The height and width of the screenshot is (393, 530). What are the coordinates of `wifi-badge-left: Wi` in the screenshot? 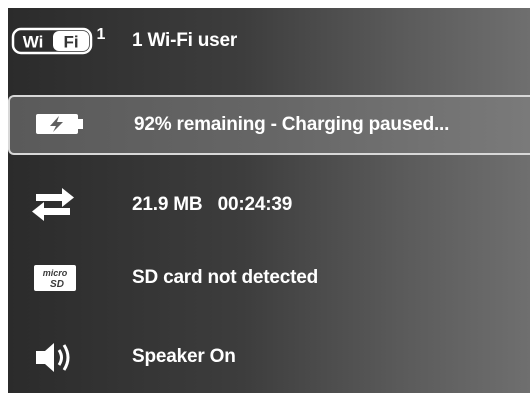 It's located at (33, 42).